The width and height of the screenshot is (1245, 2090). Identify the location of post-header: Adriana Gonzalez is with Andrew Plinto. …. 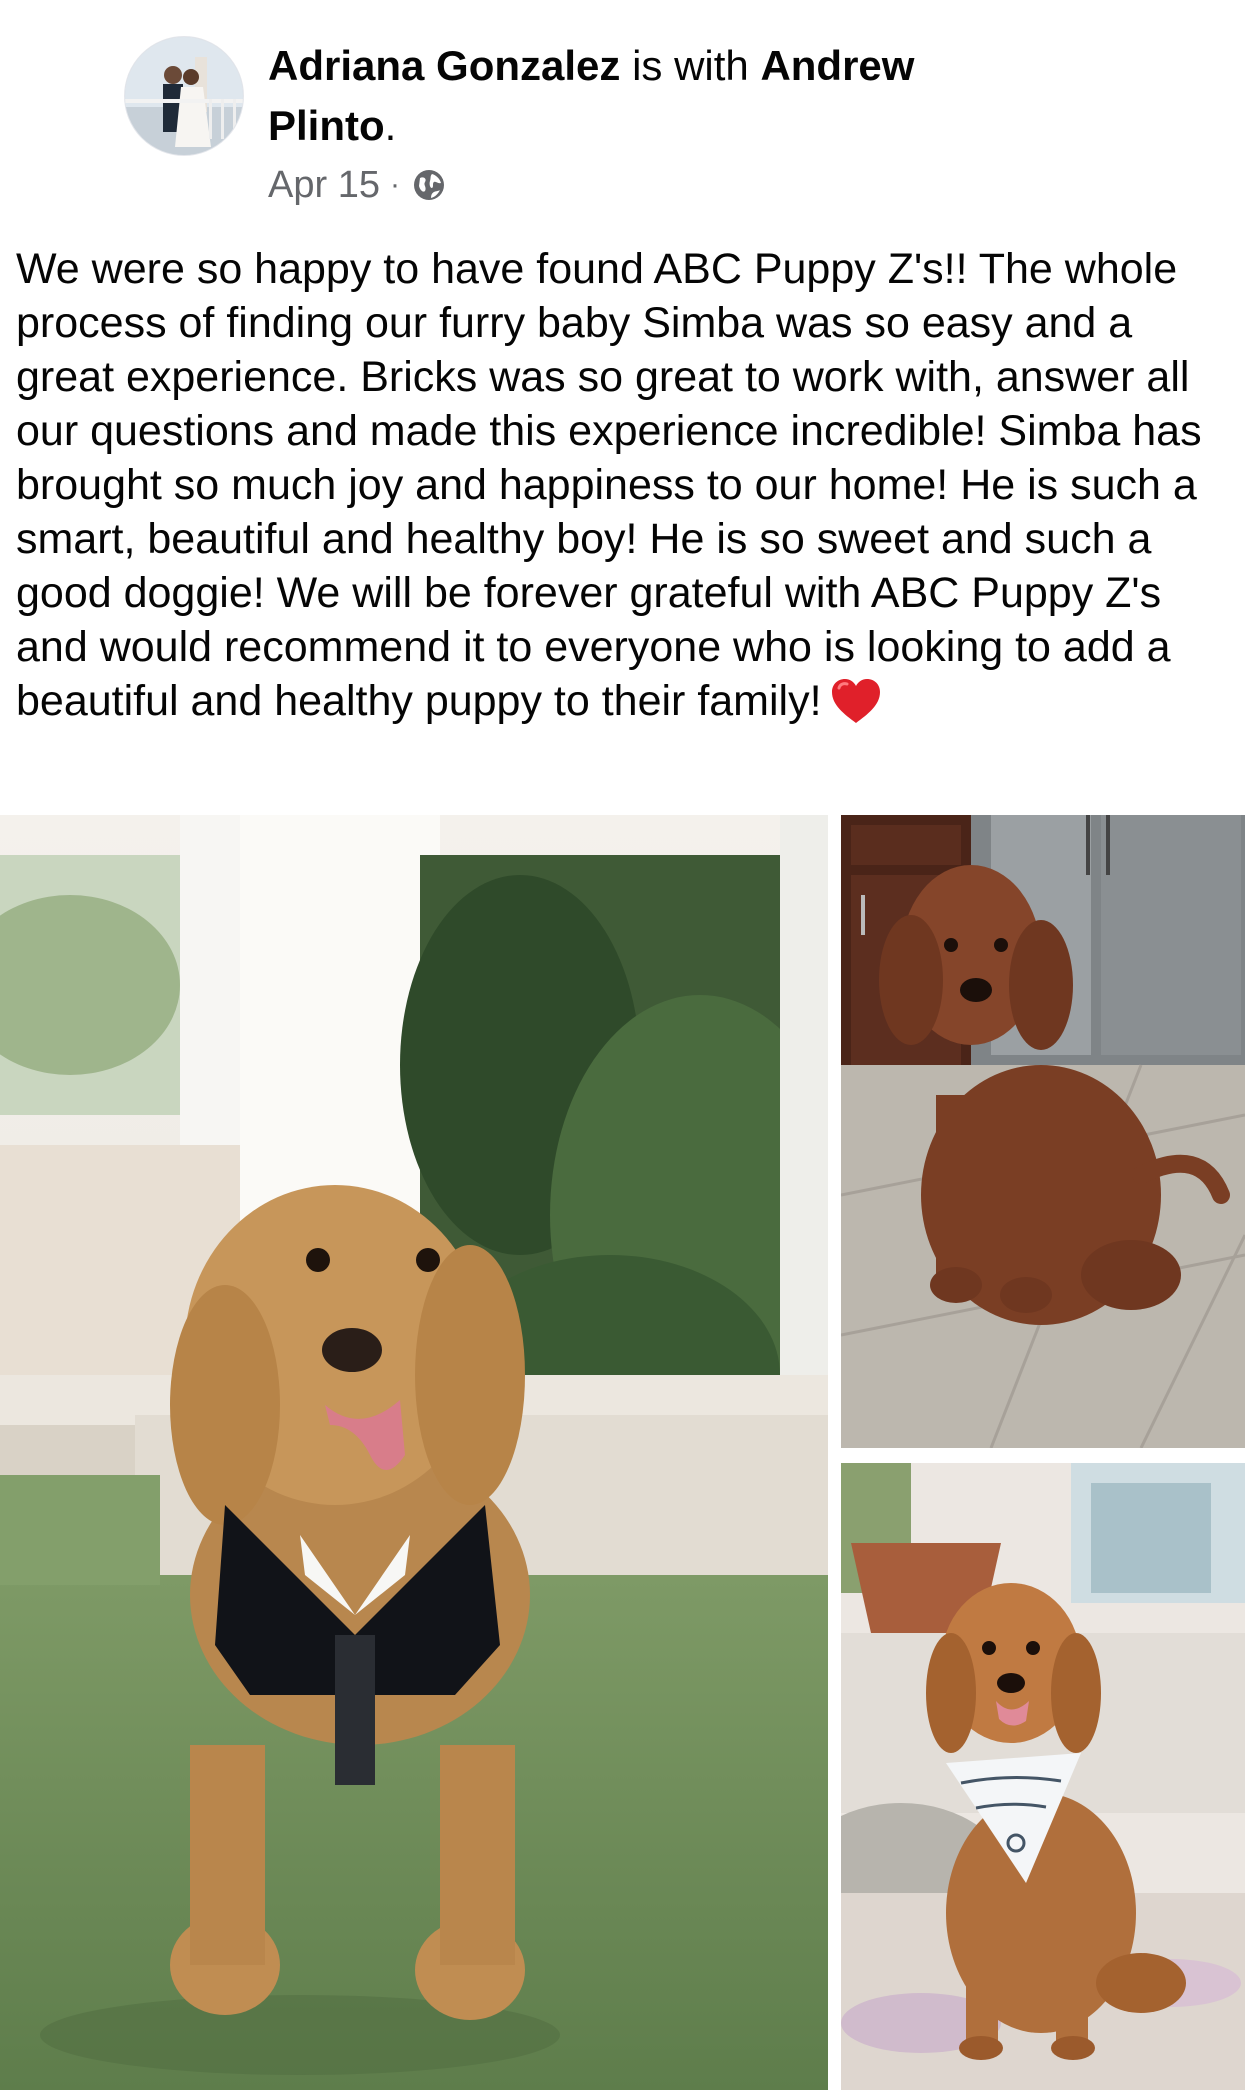
(622, 115).